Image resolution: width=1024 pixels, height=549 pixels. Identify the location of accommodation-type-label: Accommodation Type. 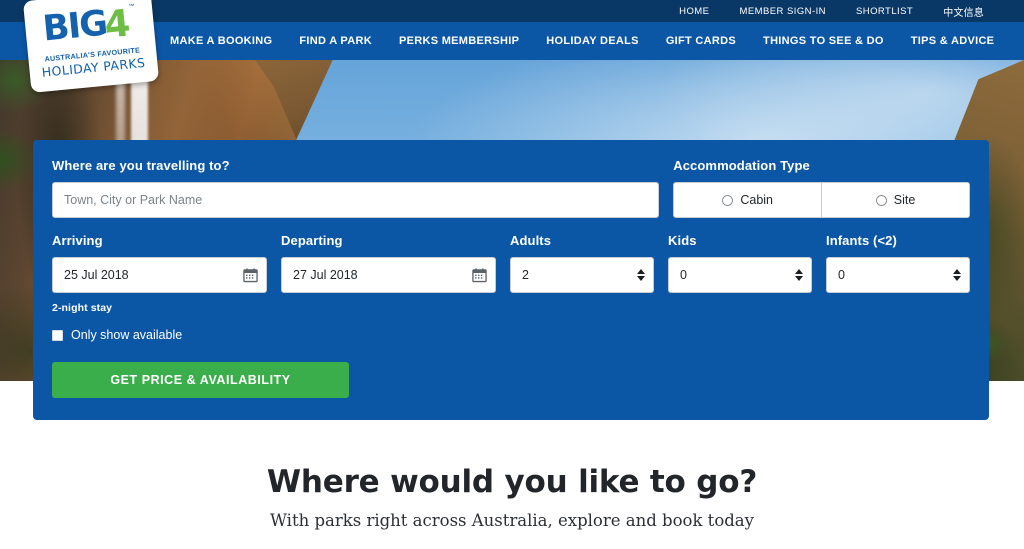
(741, 165).